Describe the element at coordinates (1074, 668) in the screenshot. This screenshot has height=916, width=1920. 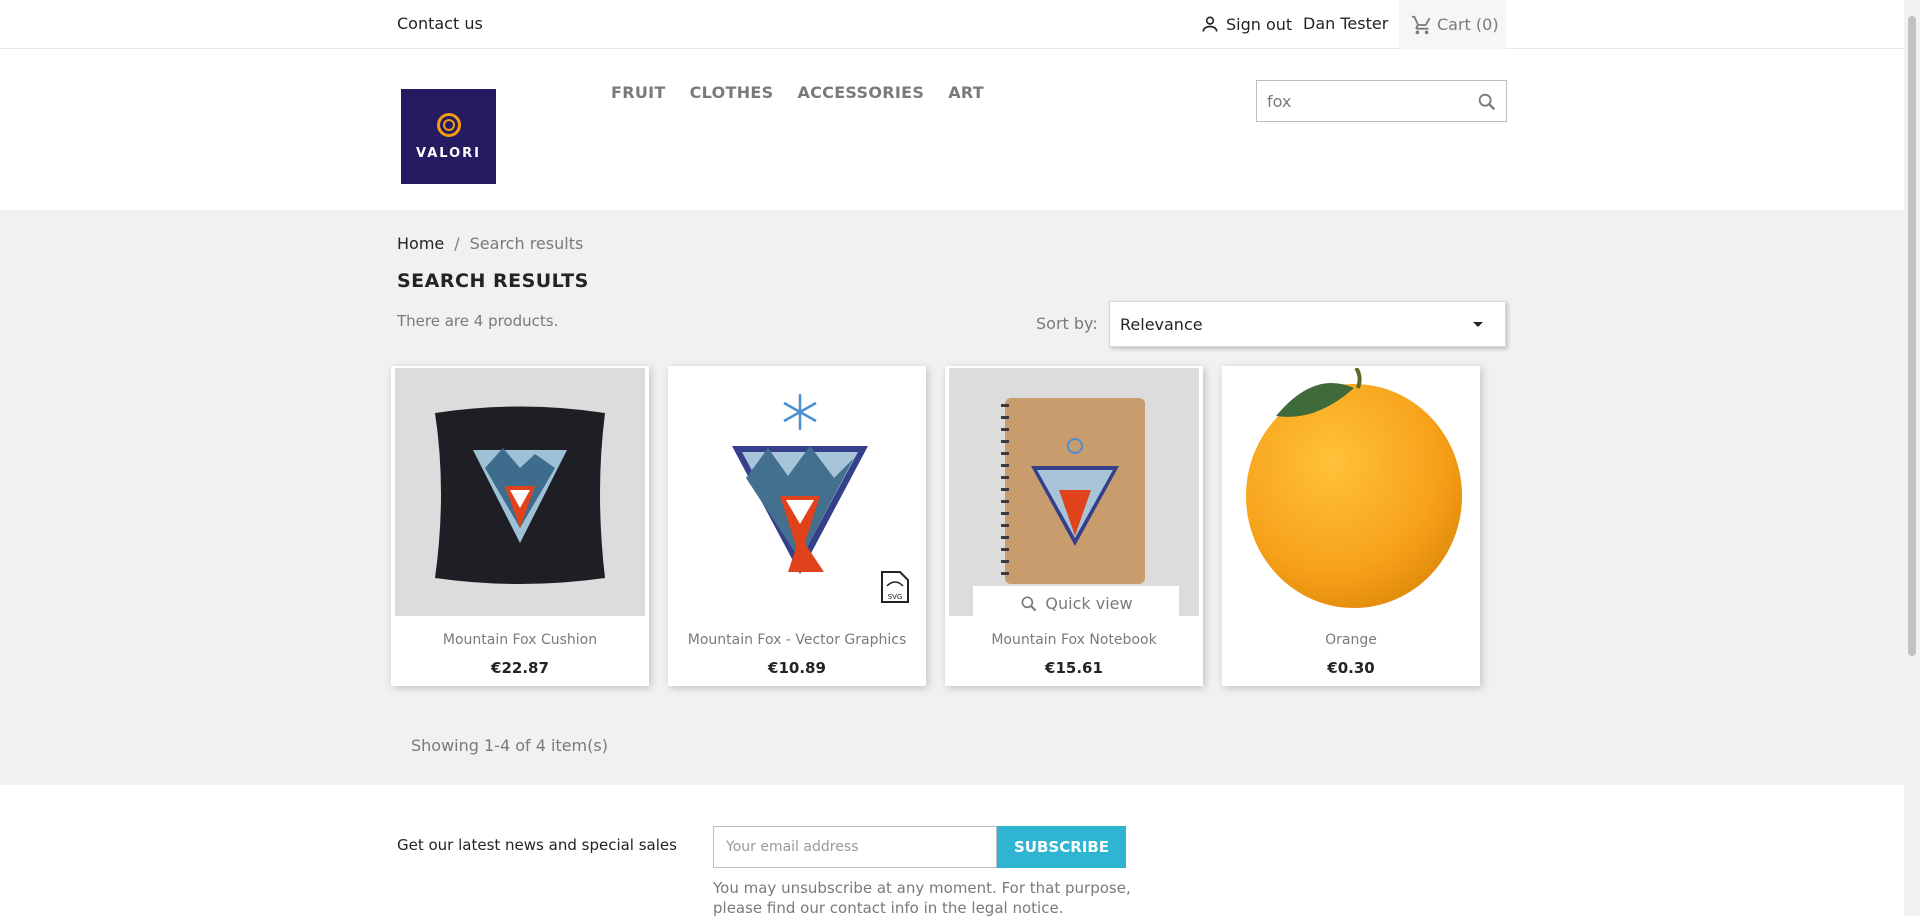
I see `product-price: €15.61` at that location.